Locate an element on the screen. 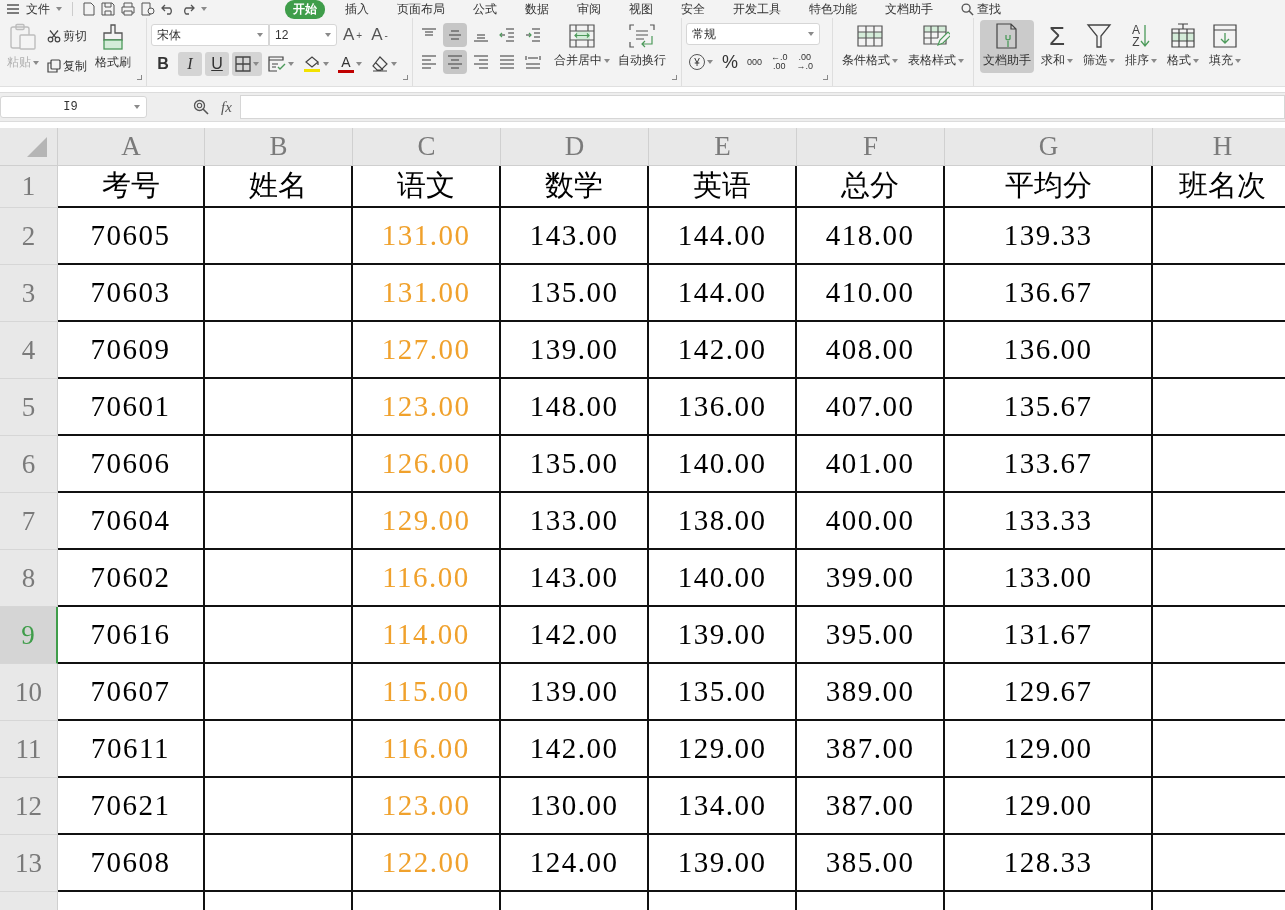  table-cell: 133.33 is located at coordinates (1049, 521).